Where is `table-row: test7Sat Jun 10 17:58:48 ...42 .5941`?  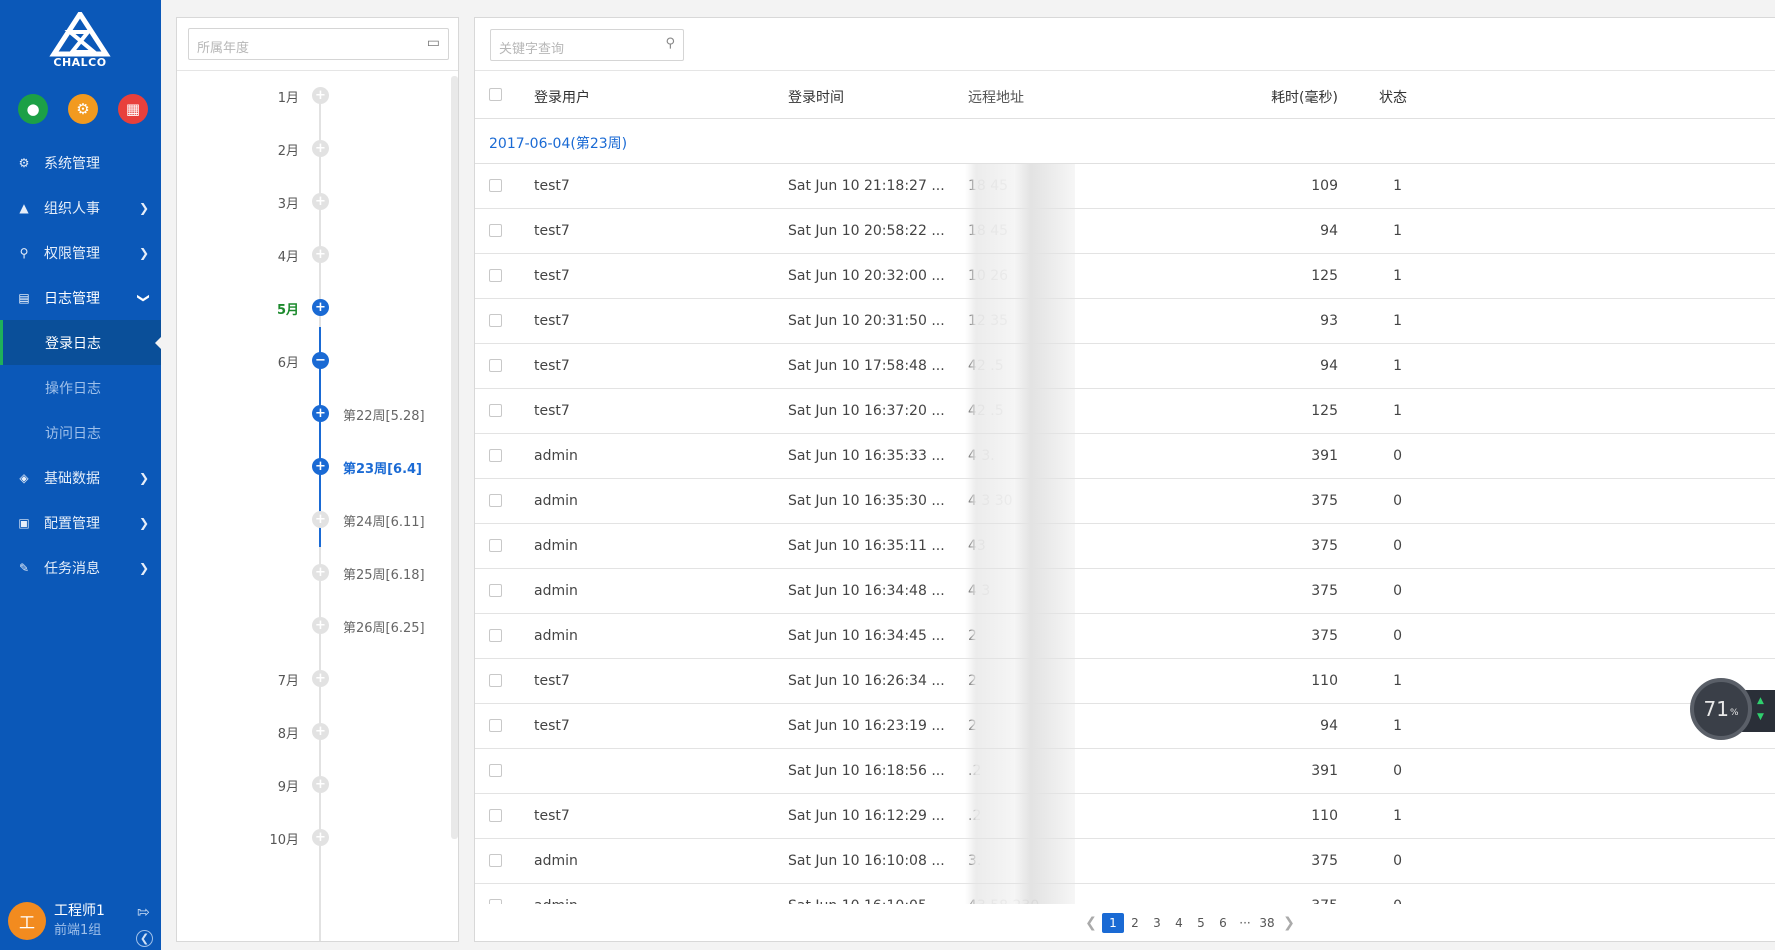
table-row: test7Sat Jun 10 17:58:48 ...42 .5941 is located at coordinates (1125, 366).